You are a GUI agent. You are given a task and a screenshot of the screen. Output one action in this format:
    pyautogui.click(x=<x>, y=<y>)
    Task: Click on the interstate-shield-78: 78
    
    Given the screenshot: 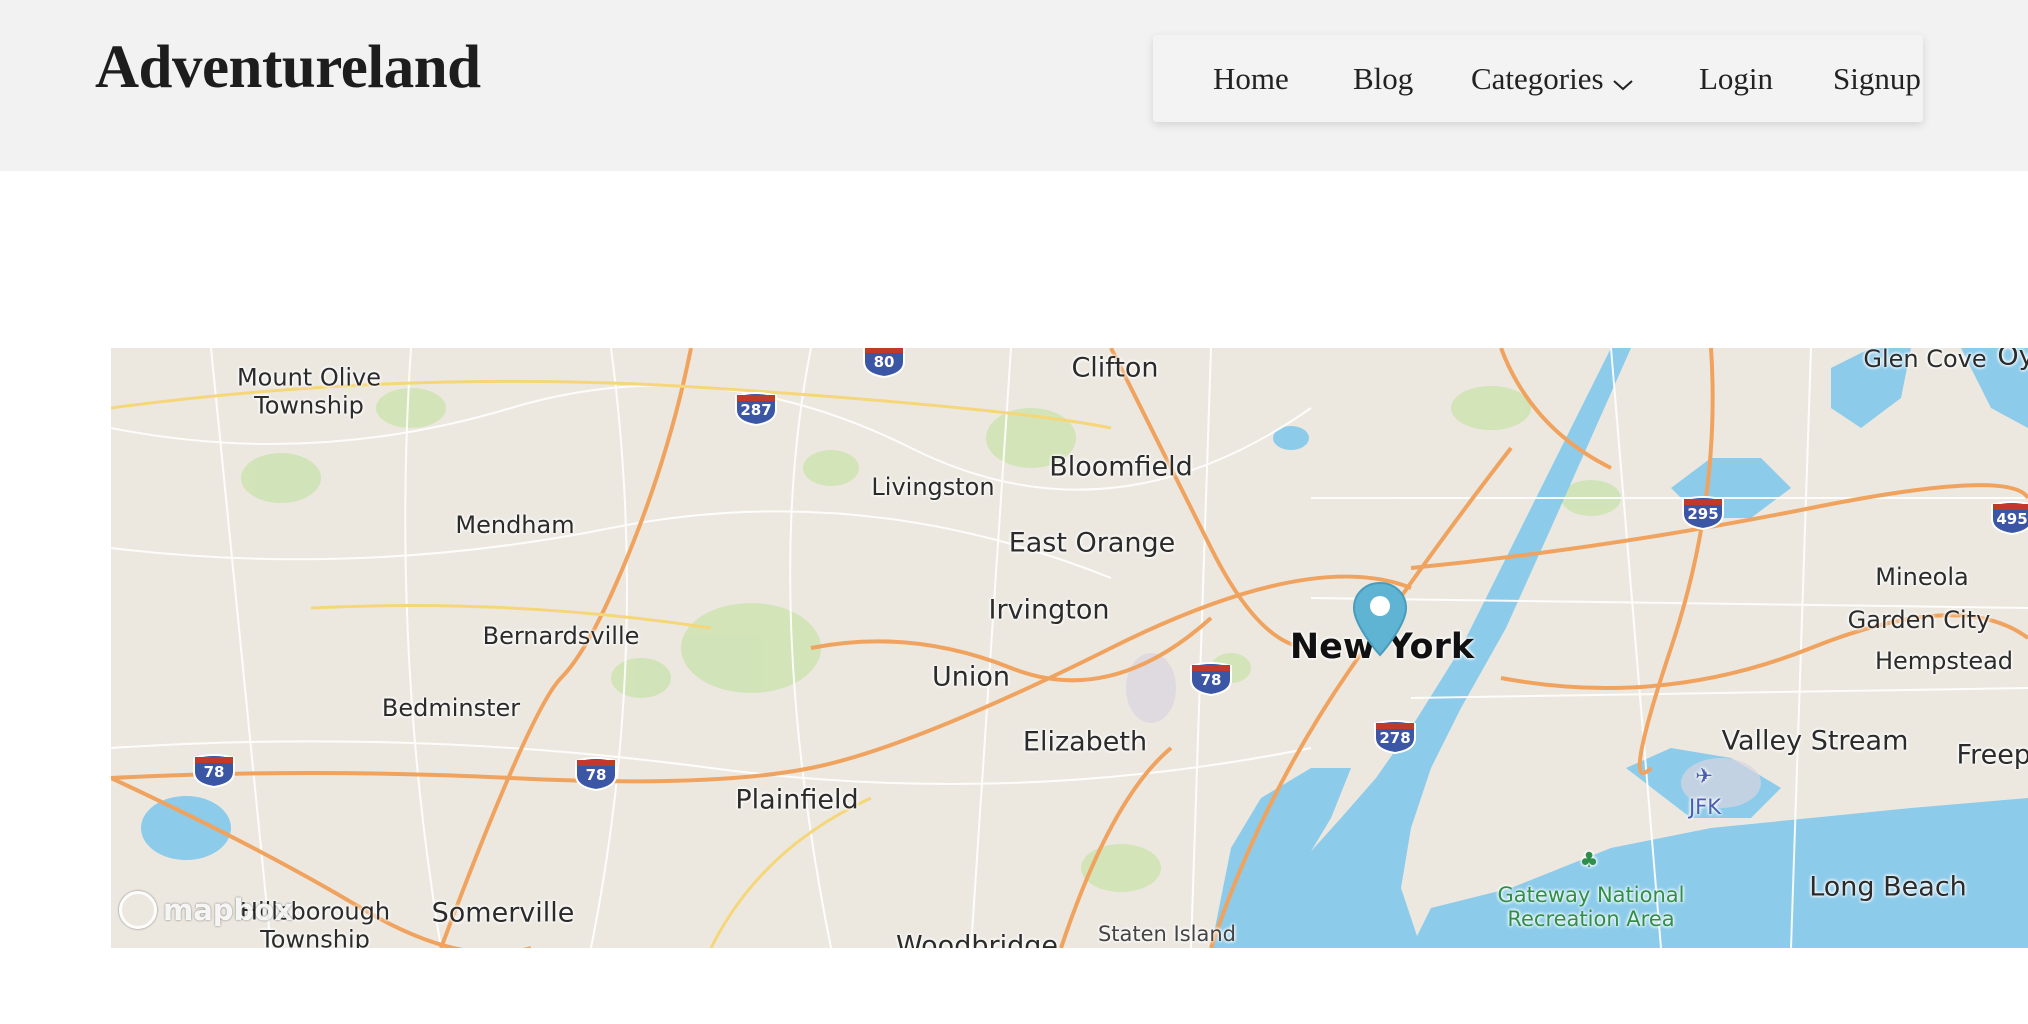 What is the action you would take?
    pyautogui.click(x=1211, y=679)
    